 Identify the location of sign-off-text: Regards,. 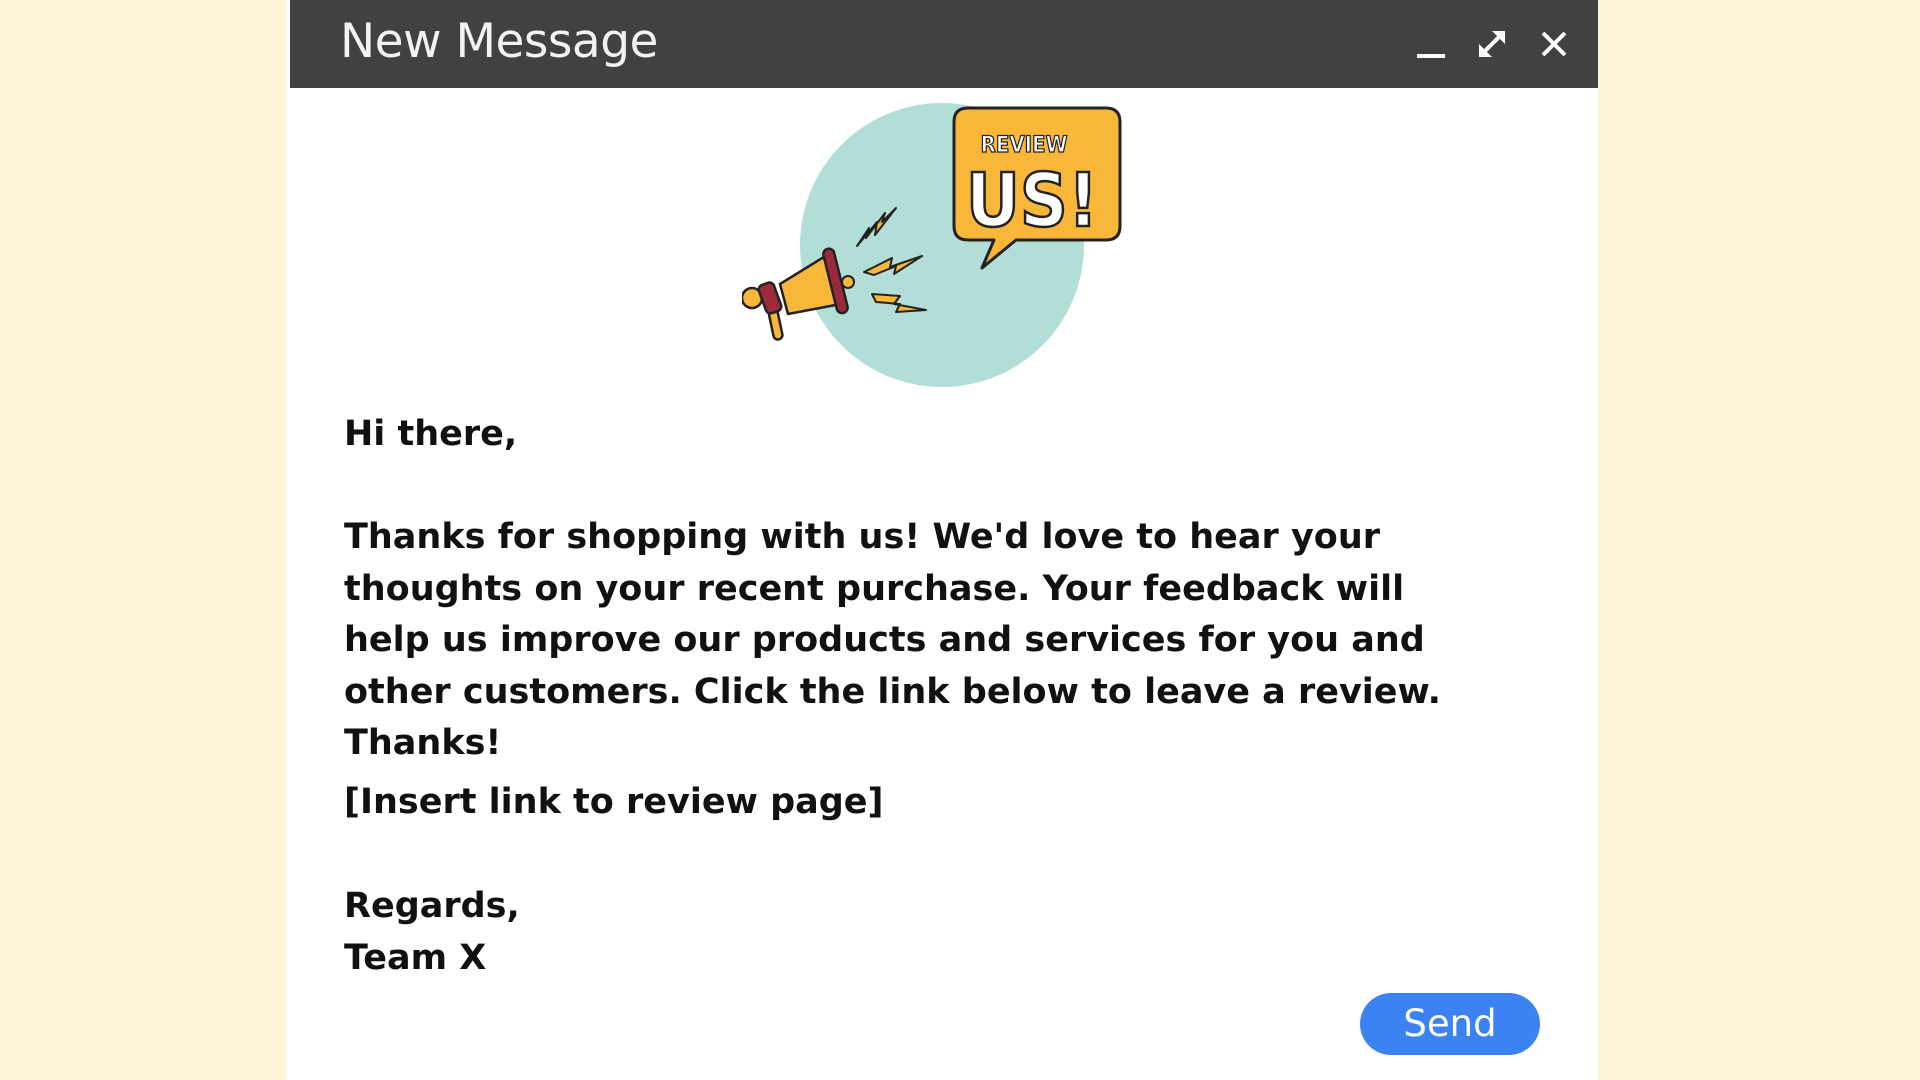
(432, 906).